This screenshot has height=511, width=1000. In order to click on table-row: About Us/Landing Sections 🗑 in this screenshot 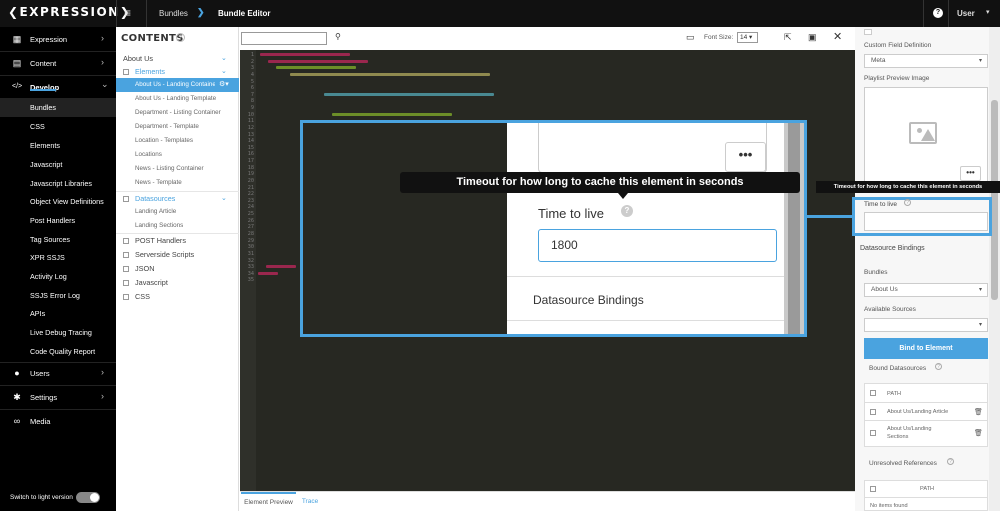, I will do `click(926, 433)`.